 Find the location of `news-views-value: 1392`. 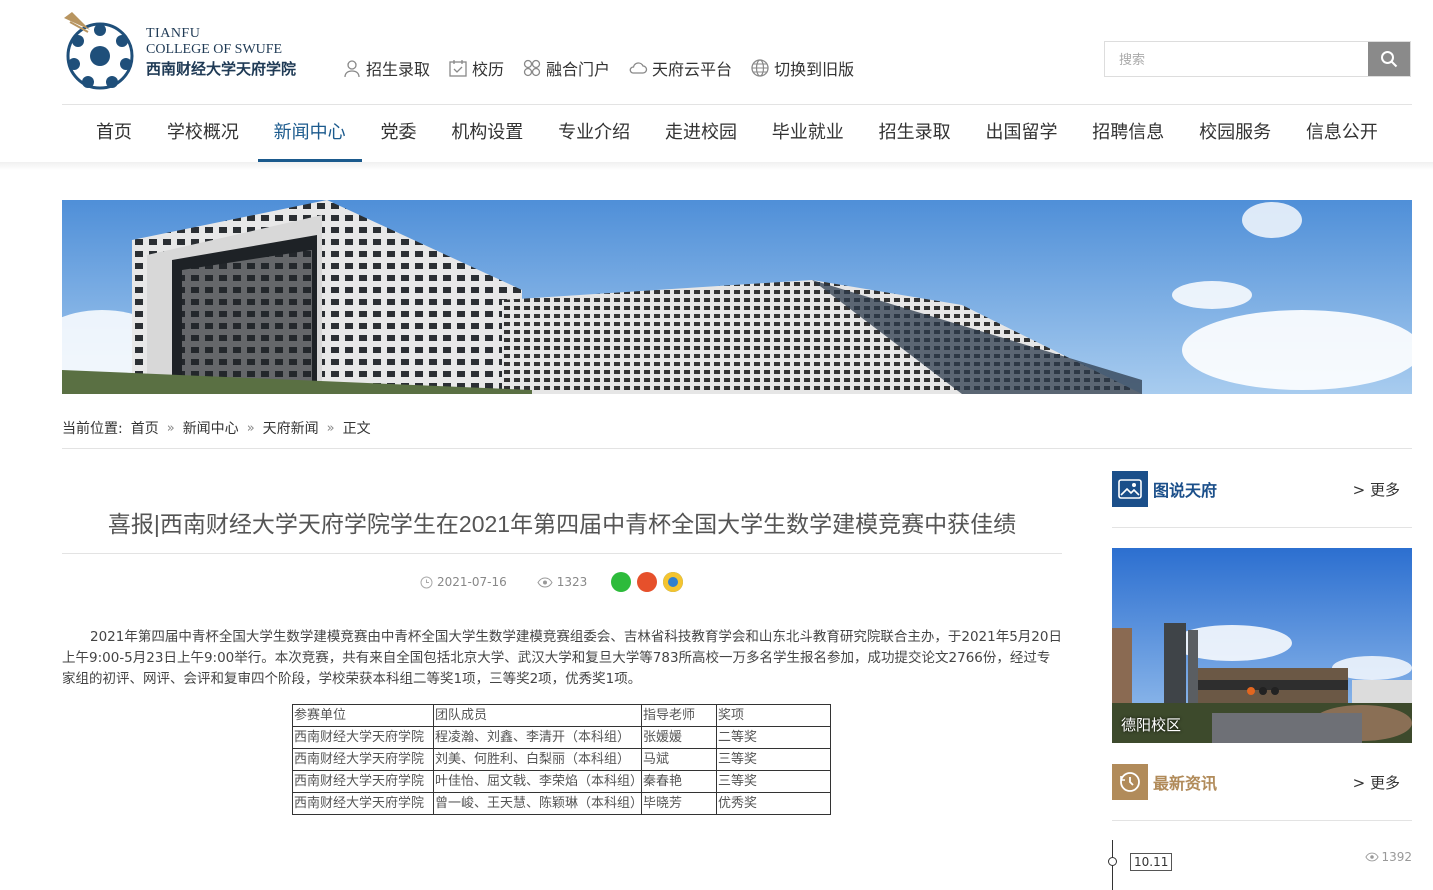

news-views-value: 1392 is located at coordinates (1396, 857).